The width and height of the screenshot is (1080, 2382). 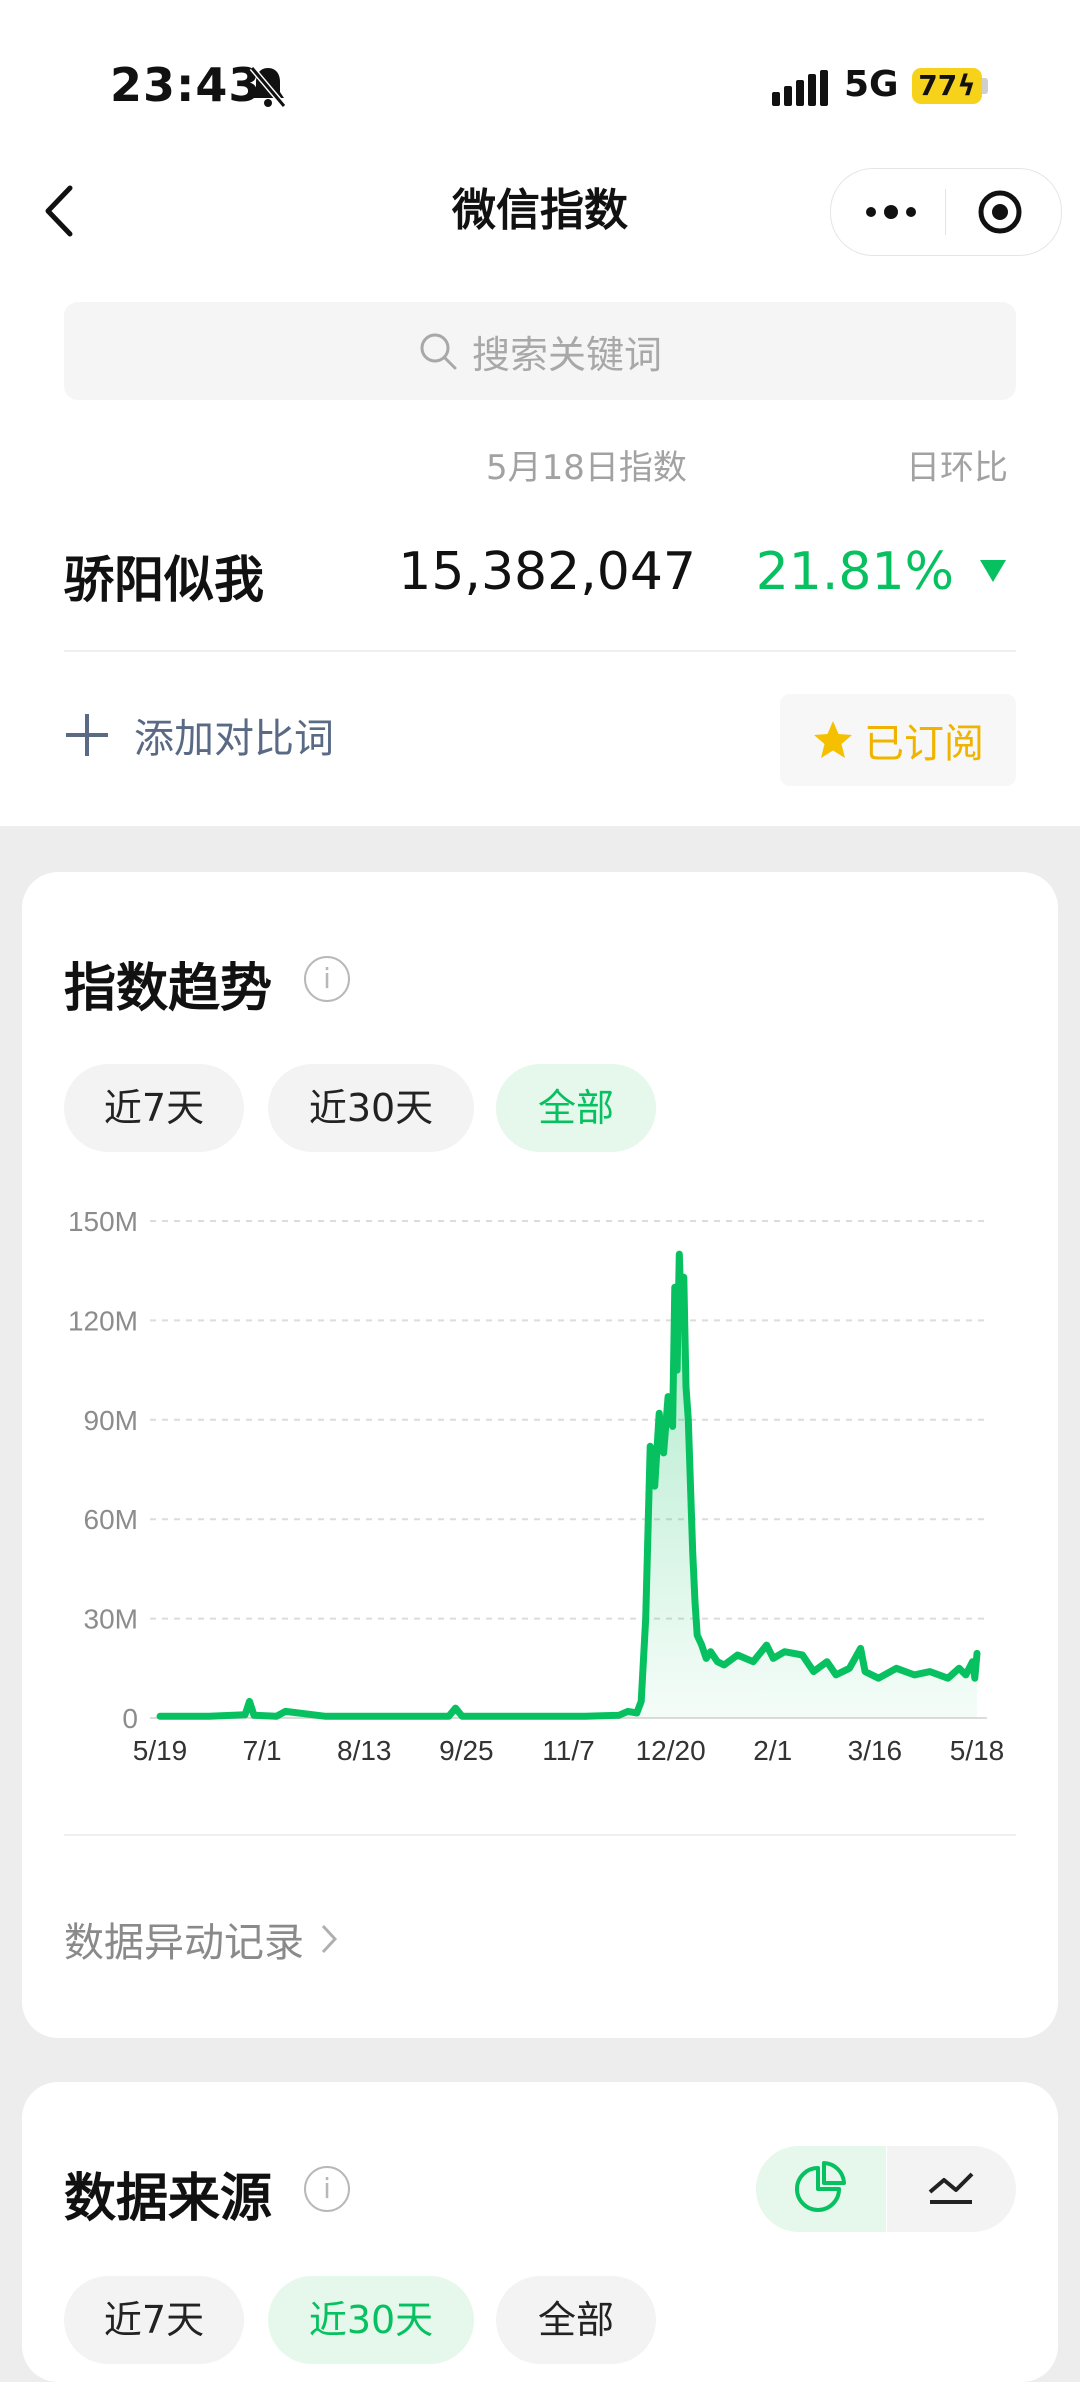 I want to click on battery-level: 77, so click(x=937, y=85).